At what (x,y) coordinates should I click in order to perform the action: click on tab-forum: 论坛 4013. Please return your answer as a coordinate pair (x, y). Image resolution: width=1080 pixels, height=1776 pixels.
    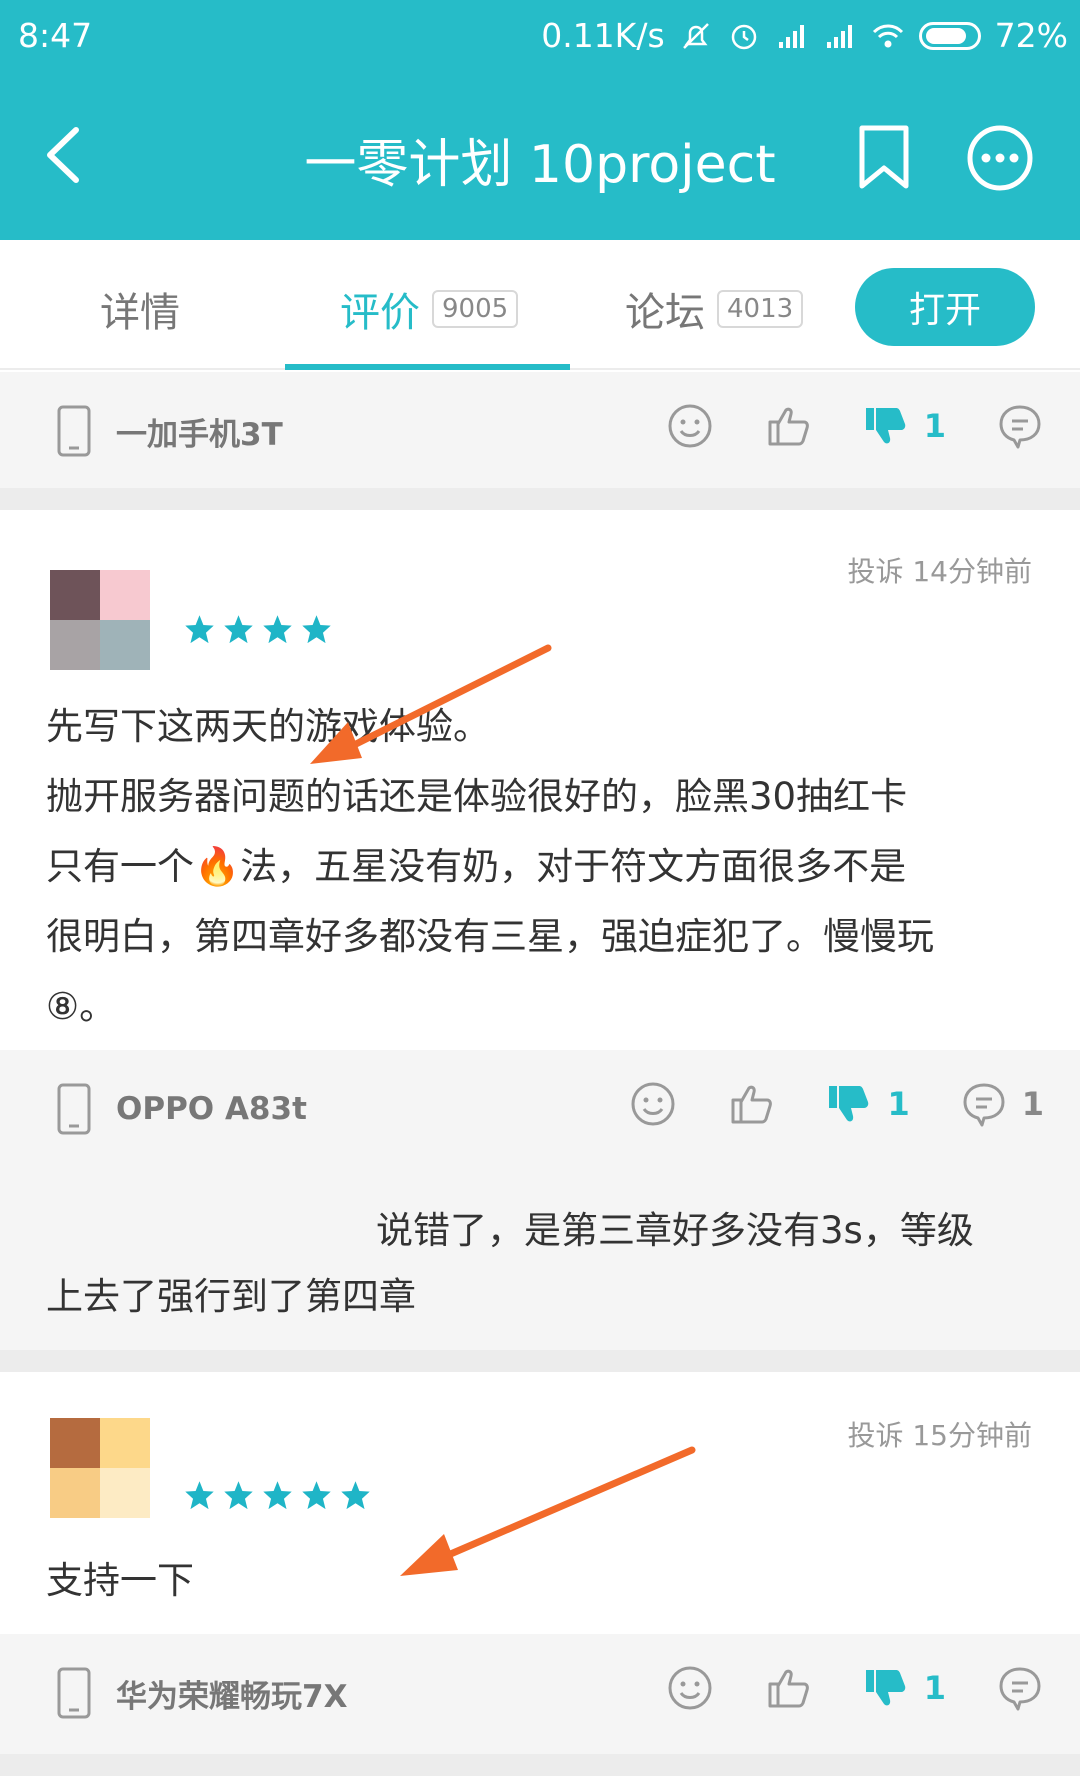
    Looking at the image, I should click on (714, 309).